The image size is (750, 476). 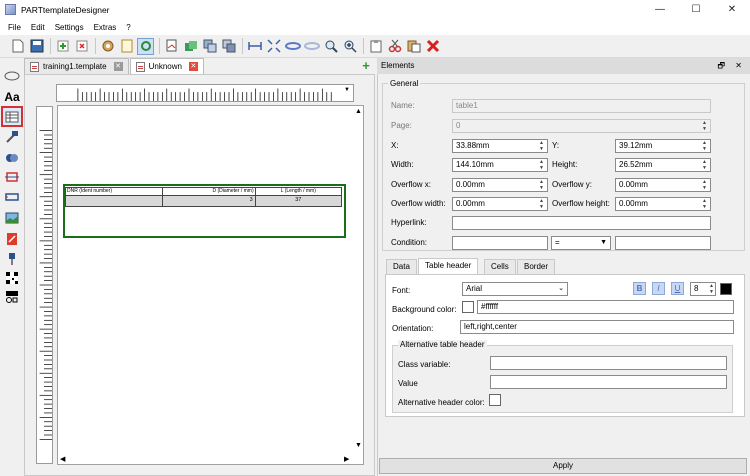 I want to click on text-tool-icon: Aa, so click(x=12, y=96).